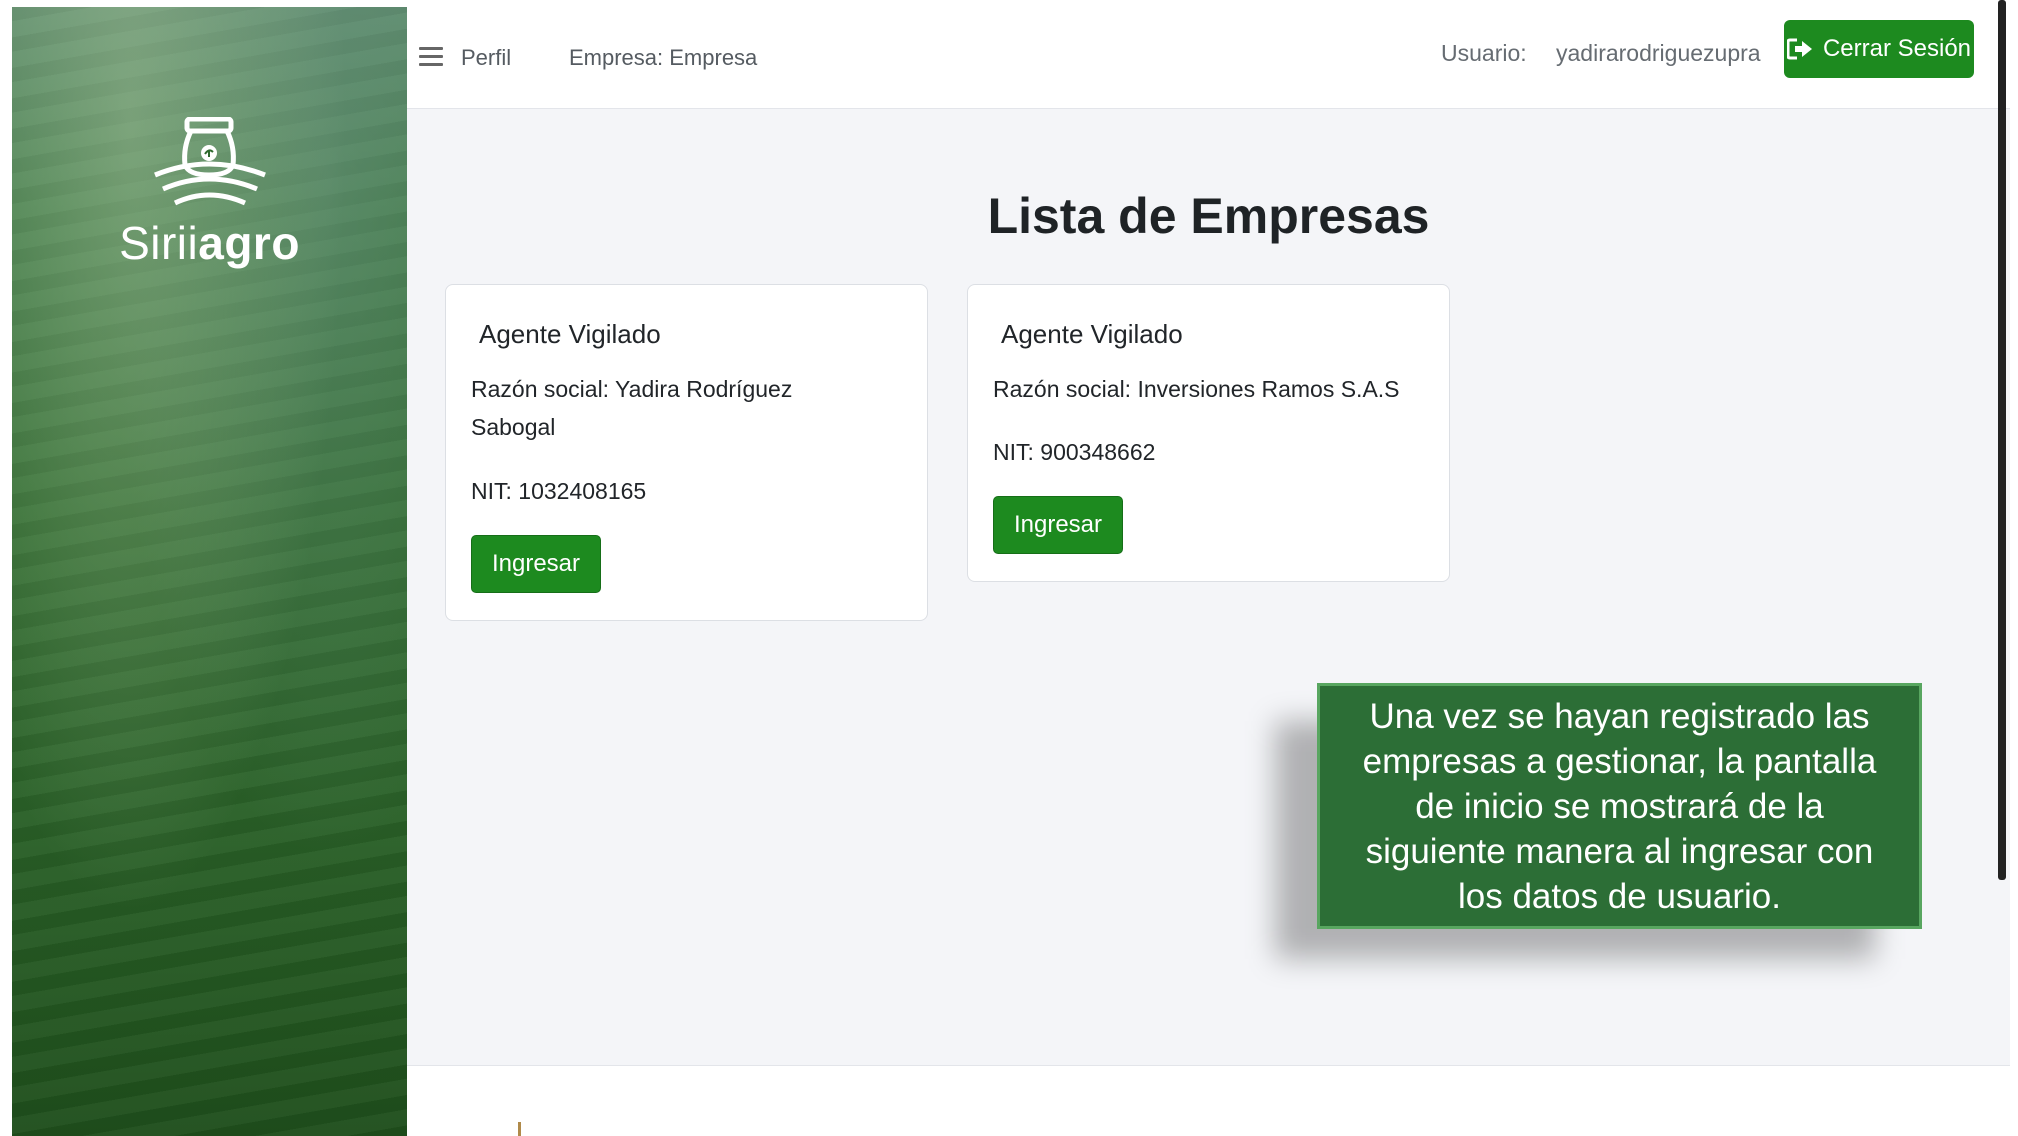  What do you see at coordinates (1208, 216) in the screenshot?
I see `page-title: Lista de Empresas` at bounding box center [1208, 216].